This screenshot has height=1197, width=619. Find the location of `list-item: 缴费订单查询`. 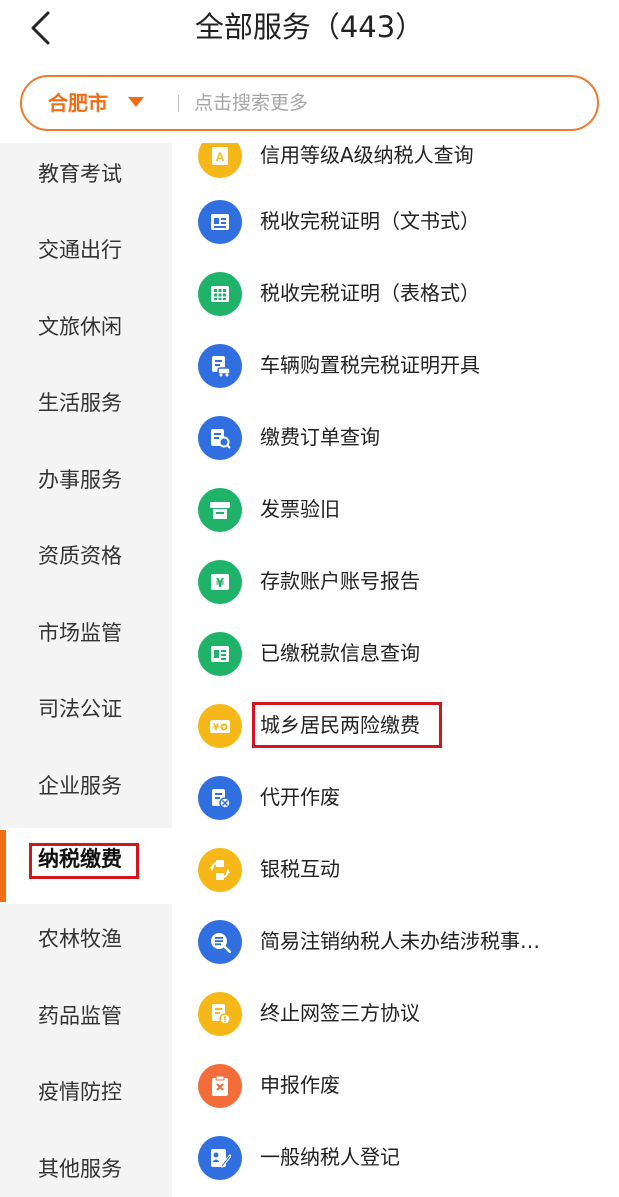

list-item: 缴费订单查询 is located at coordinates (395, 438).